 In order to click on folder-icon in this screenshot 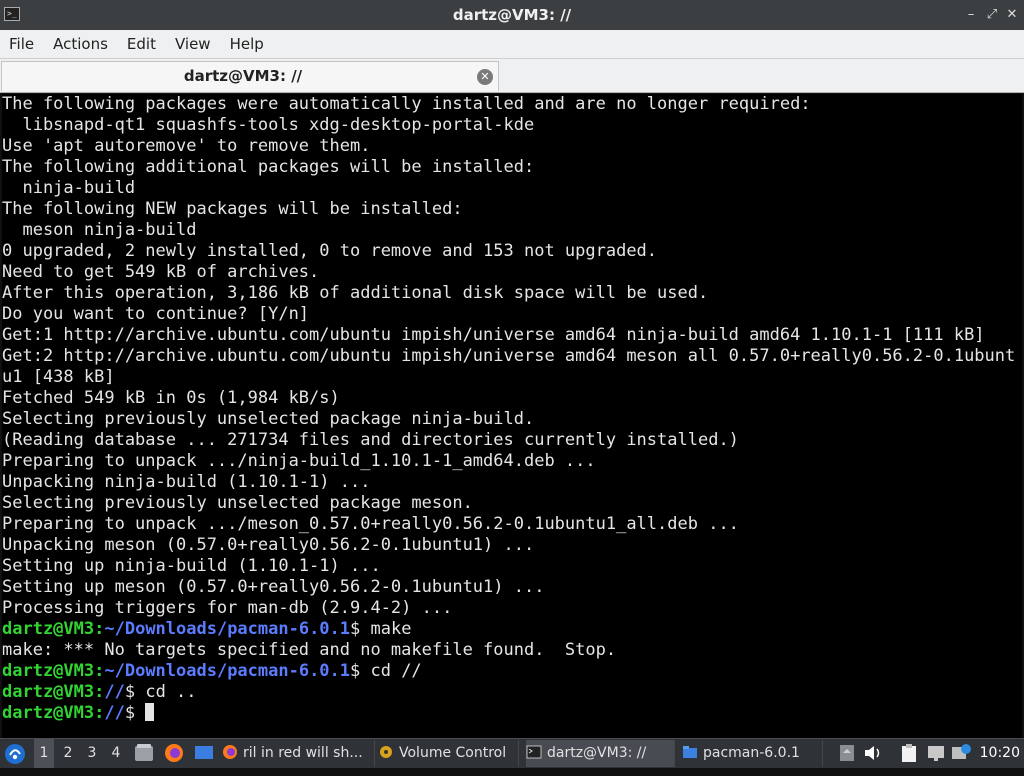, I will do `click(690, 752)`.